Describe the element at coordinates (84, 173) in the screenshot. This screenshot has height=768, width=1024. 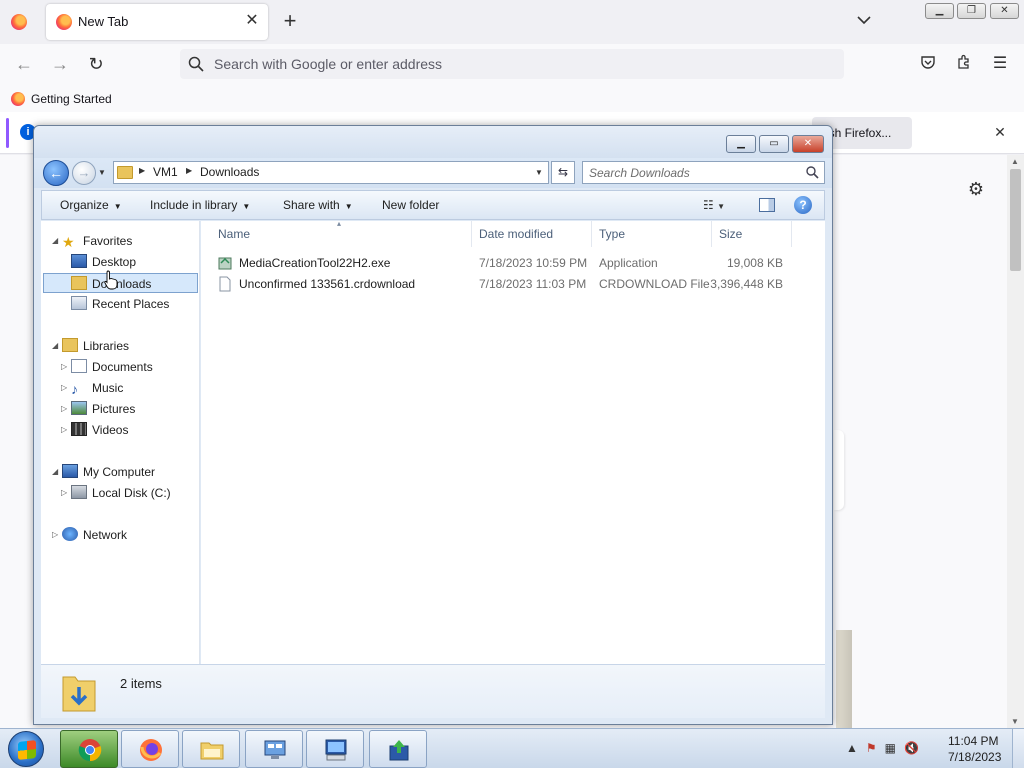
I see `explorer-forward-button: →` at that location.